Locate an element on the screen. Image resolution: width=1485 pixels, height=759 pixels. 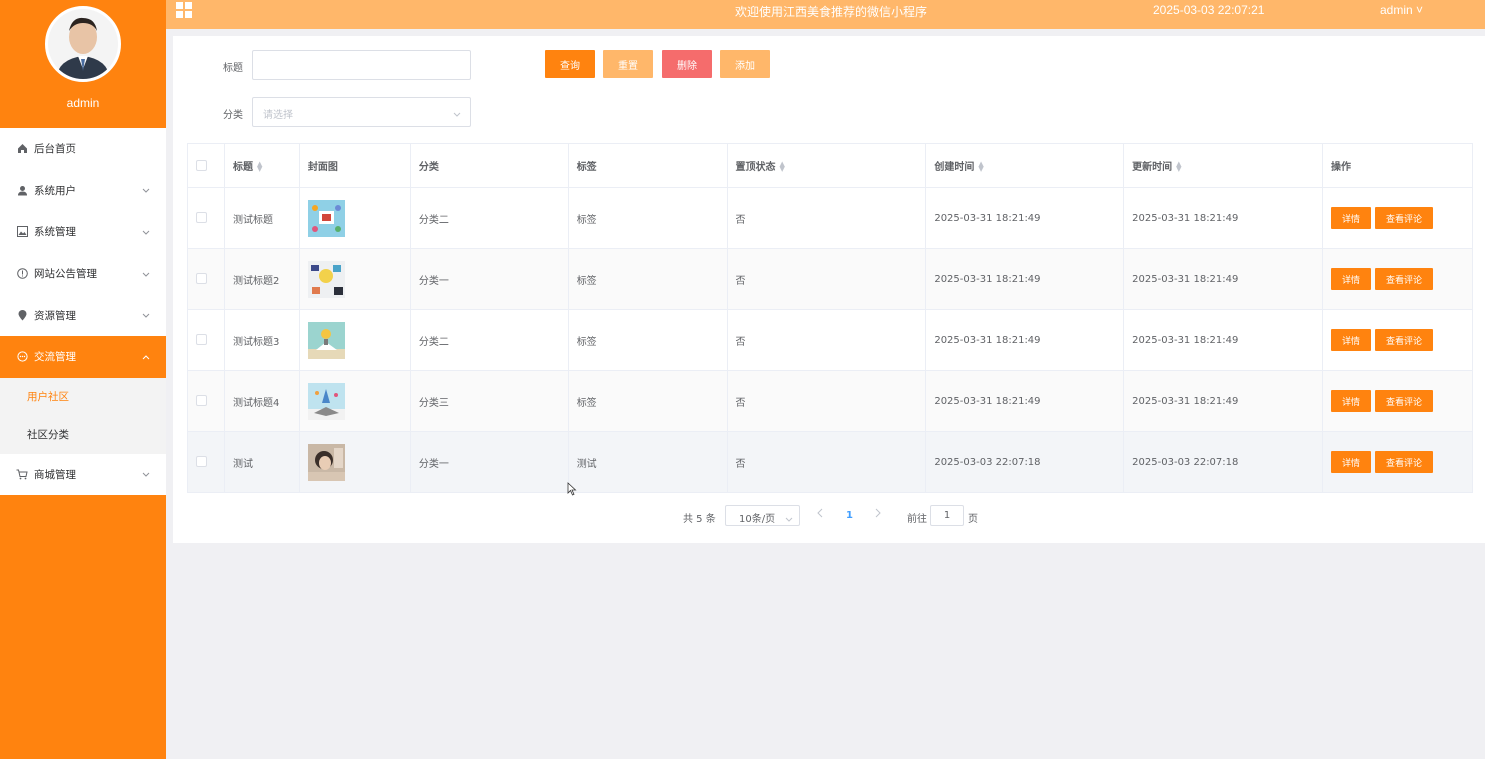
title-cell: 测试标题2 is located at coordinates (261, 279).